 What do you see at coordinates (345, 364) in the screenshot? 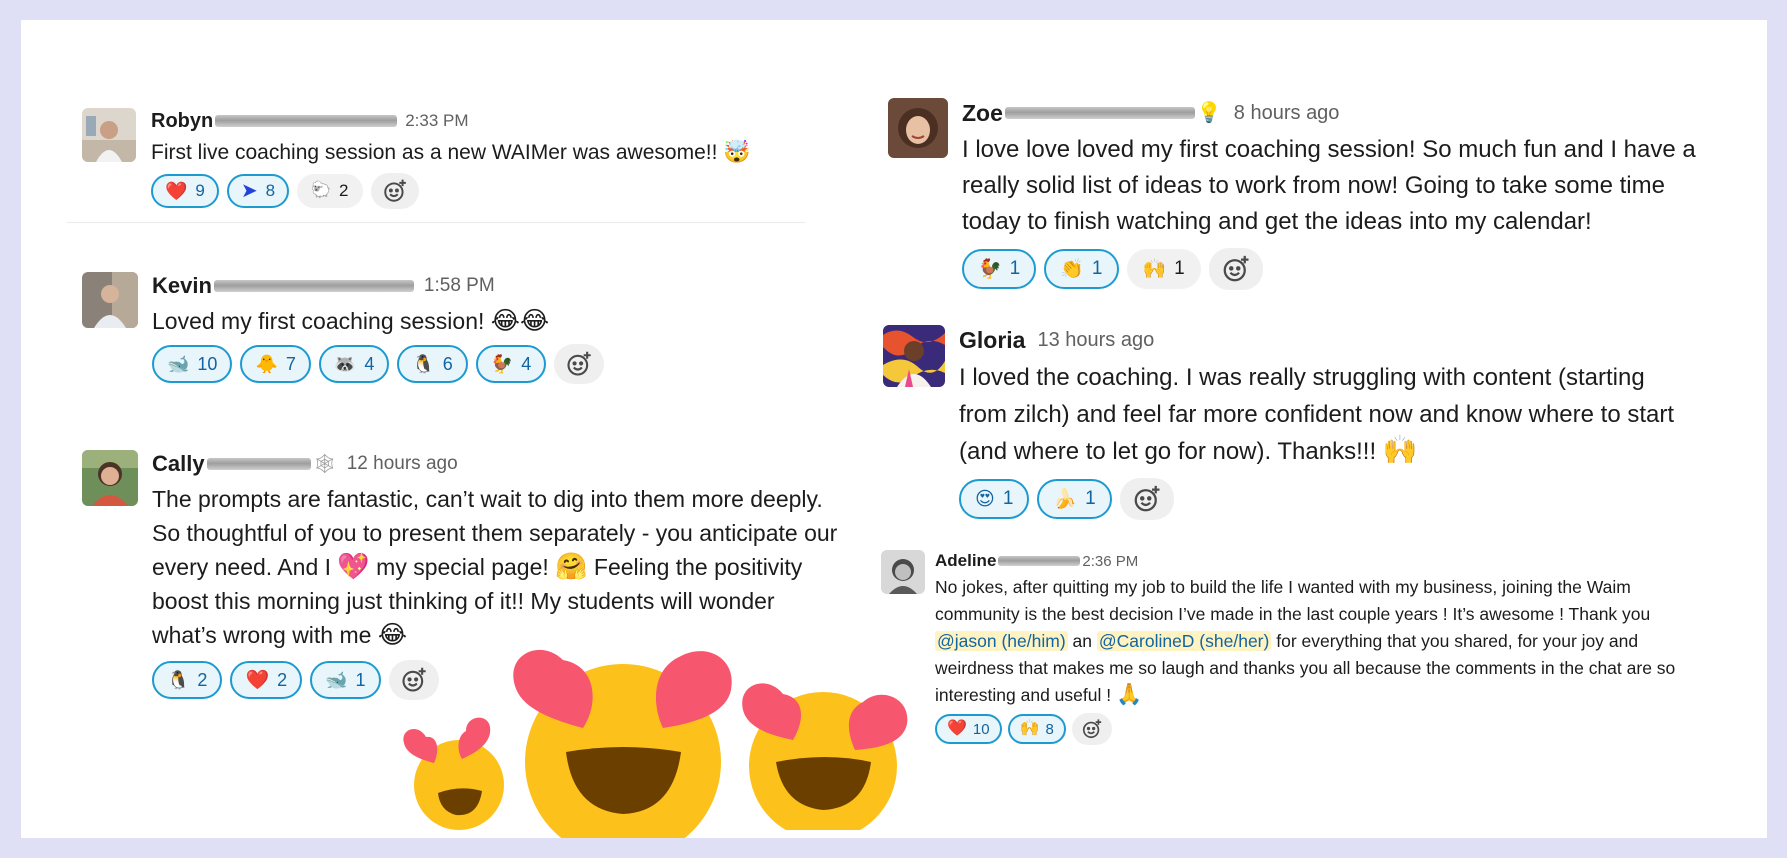
I see `raccoon-icon: 🦝` at bounding box center [345, 364].